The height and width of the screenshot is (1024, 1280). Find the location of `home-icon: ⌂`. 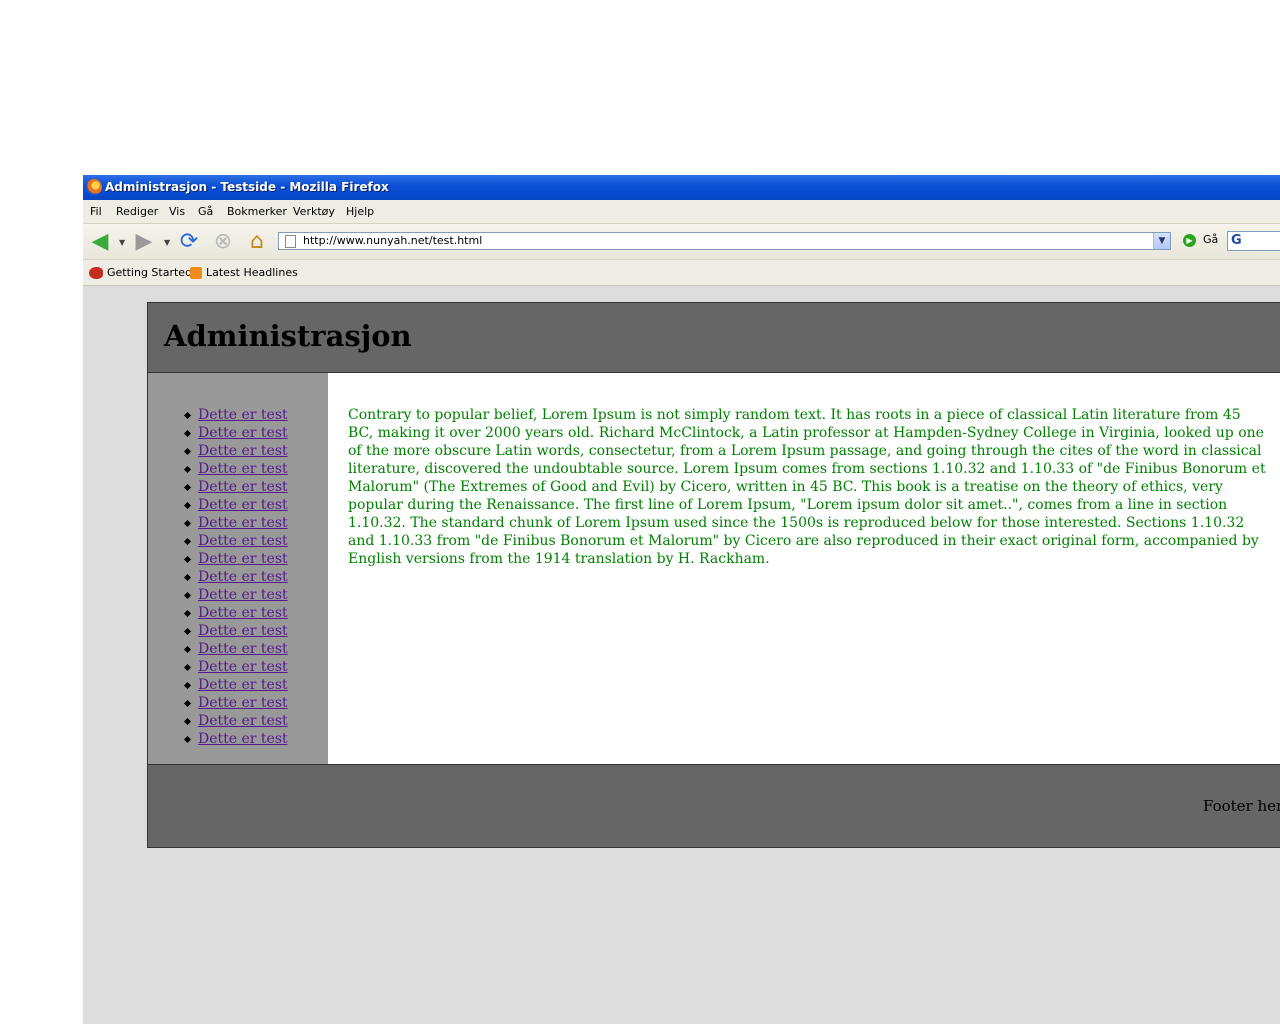

home-icon: ⌂ is located at coordinates (257, 242).